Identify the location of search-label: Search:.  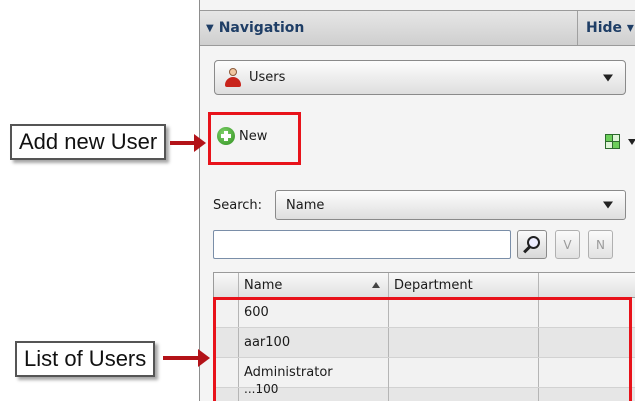
(238, 205).